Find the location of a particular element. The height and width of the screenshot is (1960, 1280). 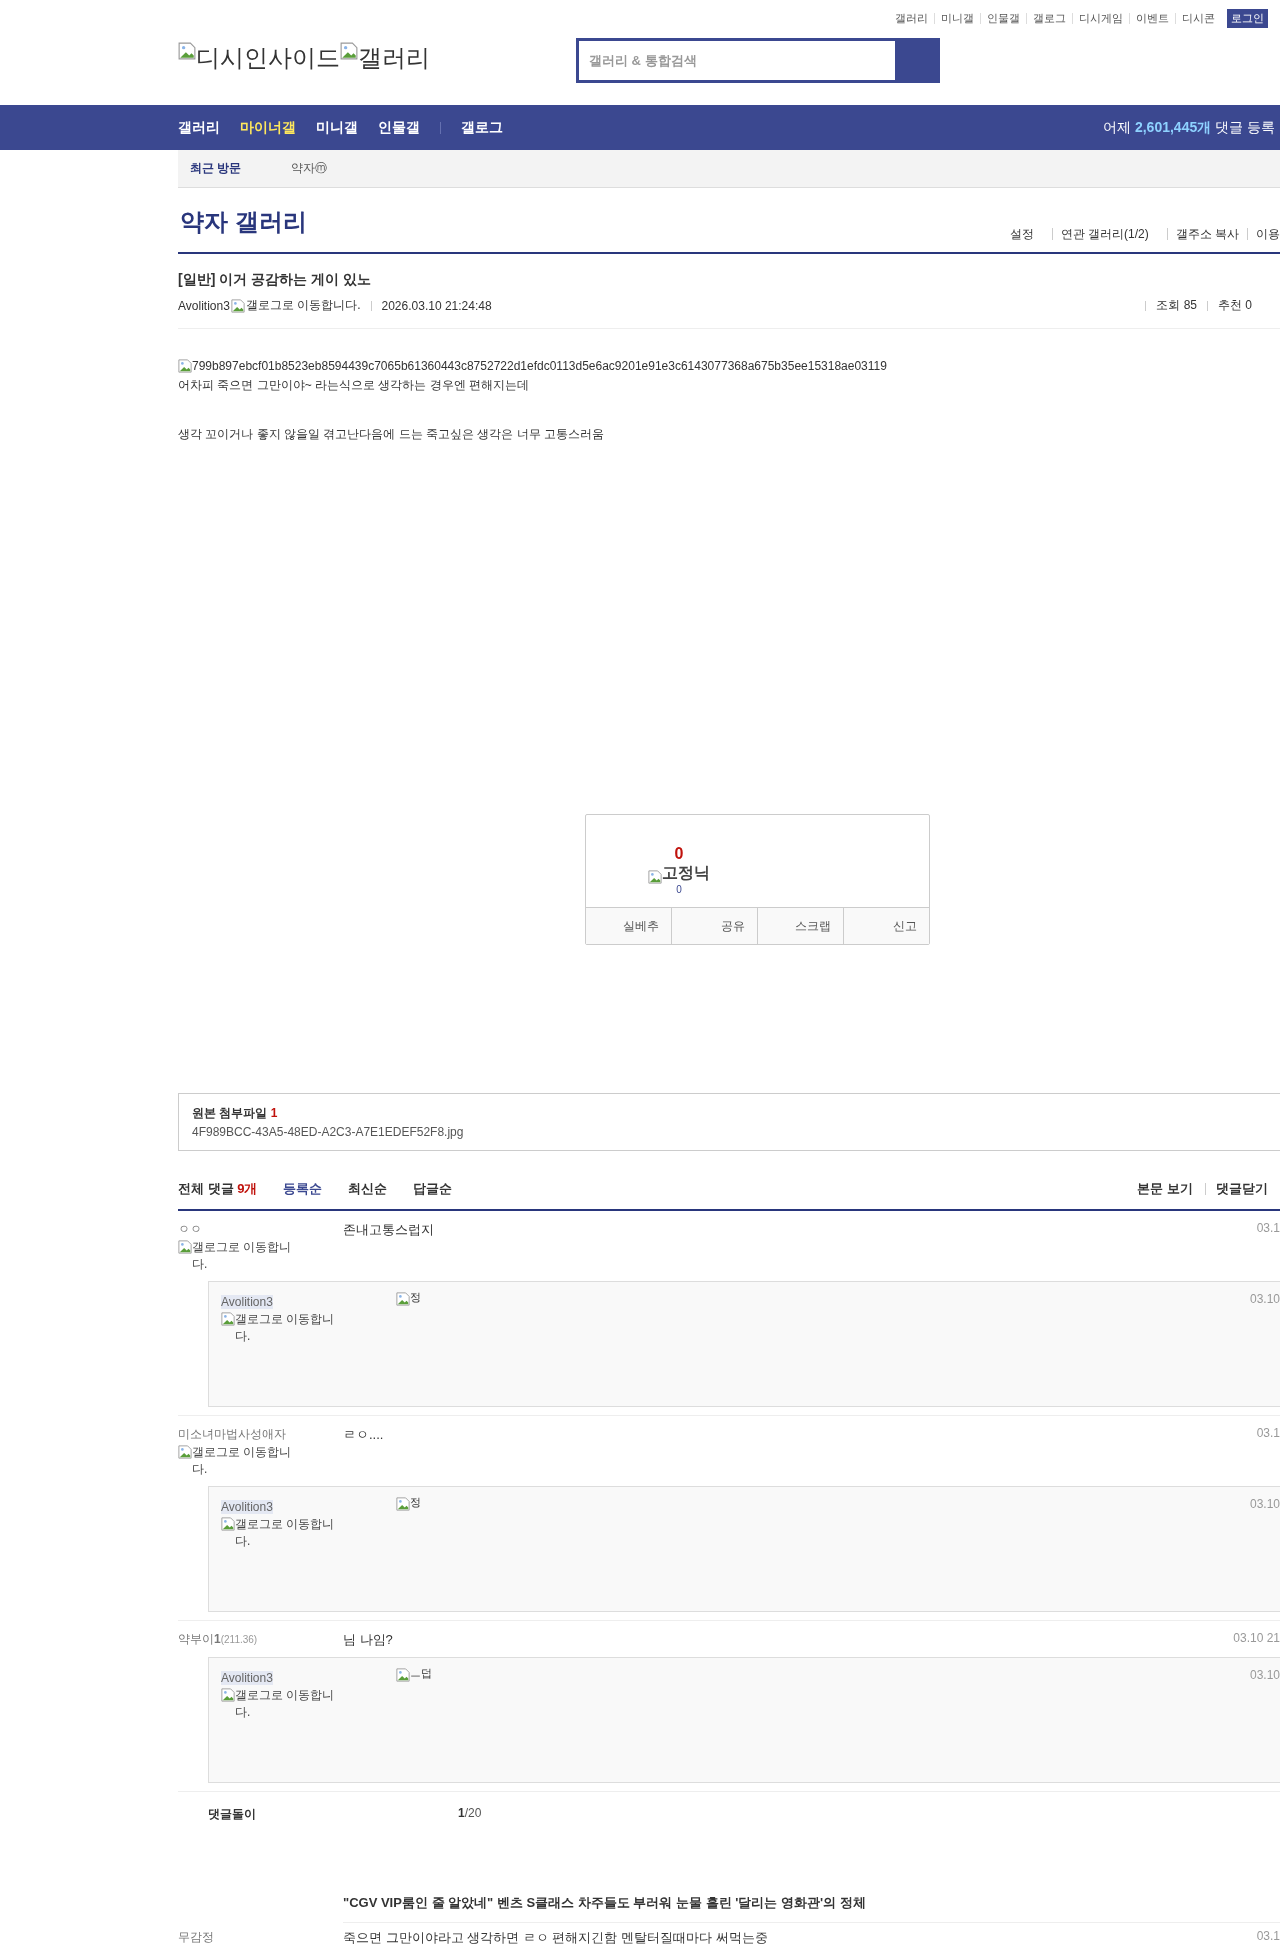

comment-total: 전체 댓글 9개 is located at coordinates (218, 1189).